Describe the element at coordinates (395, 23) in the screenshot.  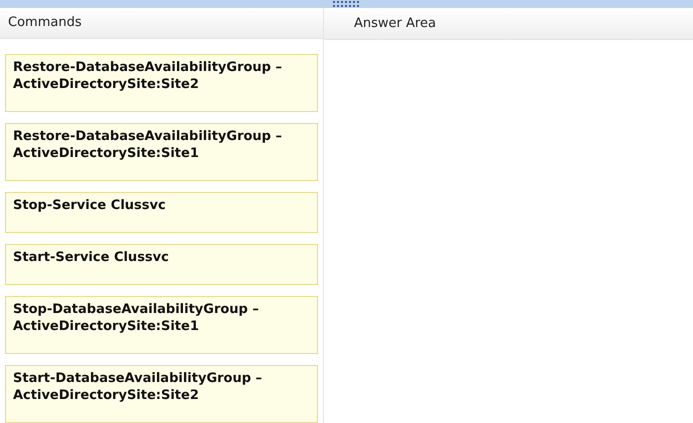
I see `panel-title: Answer Area` at that location.